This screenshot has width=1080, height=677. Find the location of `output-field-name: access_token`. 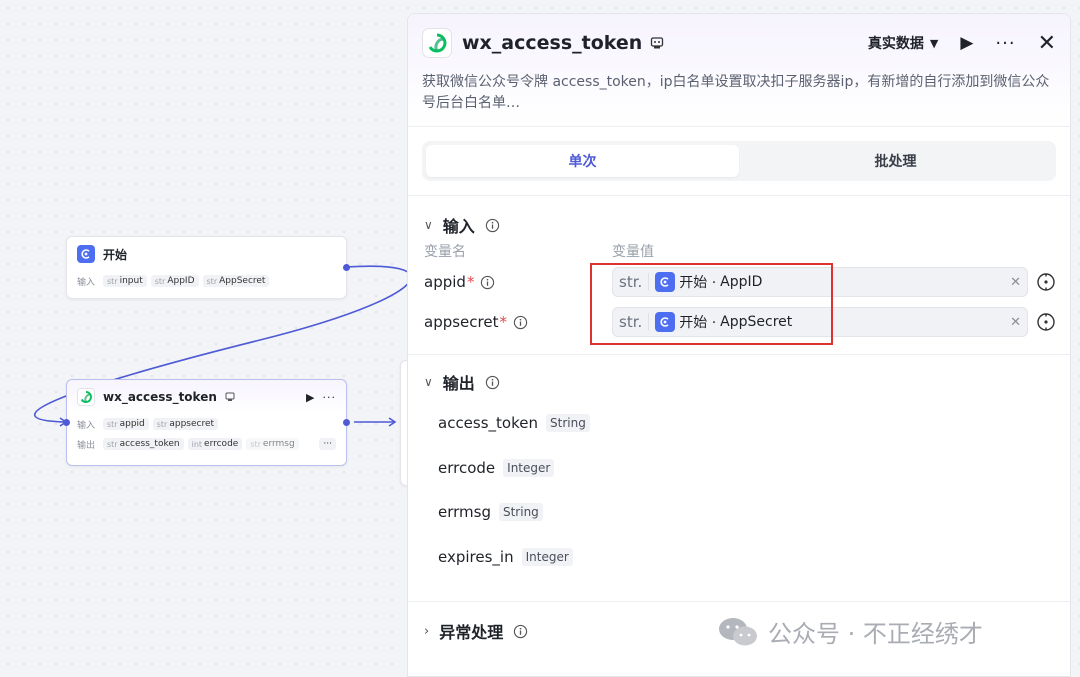

output-field-name: access_token is located at coordinates (488, 423).